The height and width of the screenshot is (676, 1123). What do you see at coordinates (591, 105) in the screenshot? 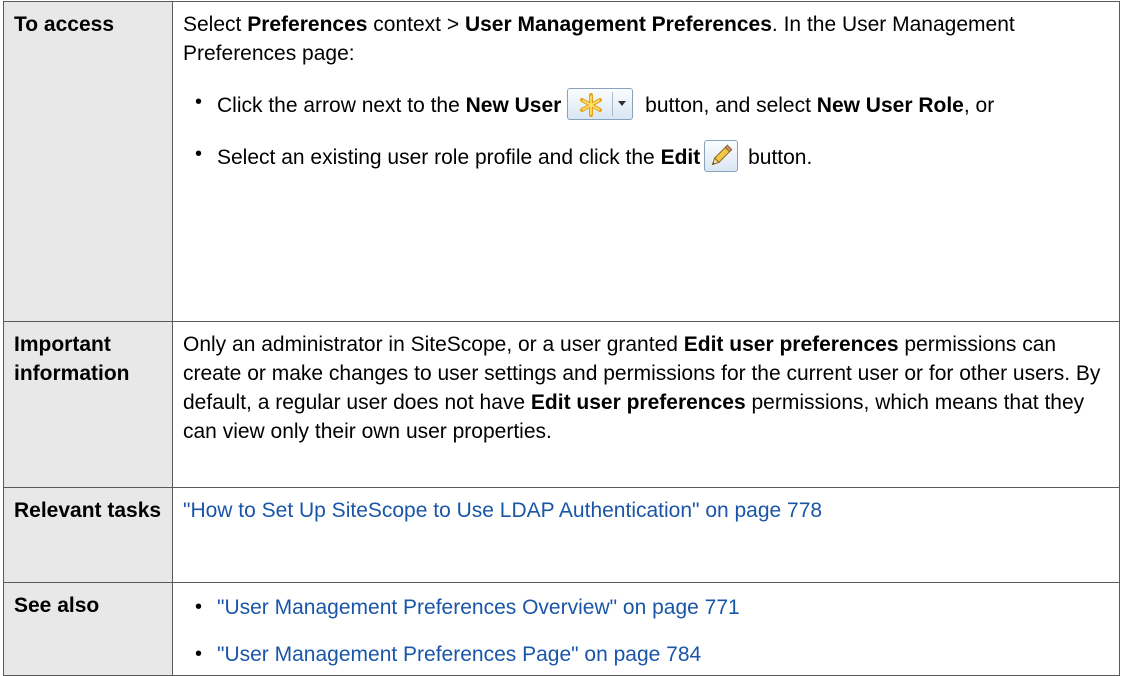
I see `asterisk-star-icon` at bounding box center [591, 105].